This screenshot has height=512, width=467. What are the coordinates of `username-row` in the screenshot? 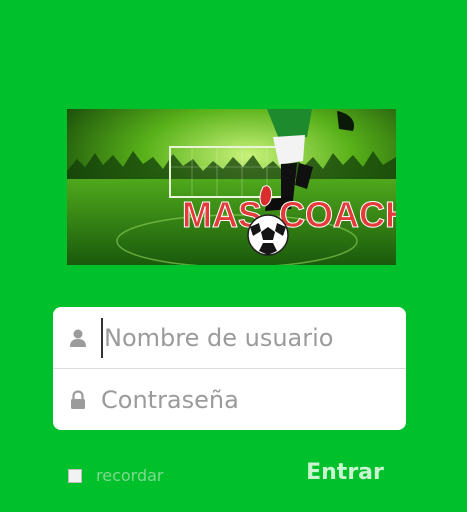 It's located at (229, 338).